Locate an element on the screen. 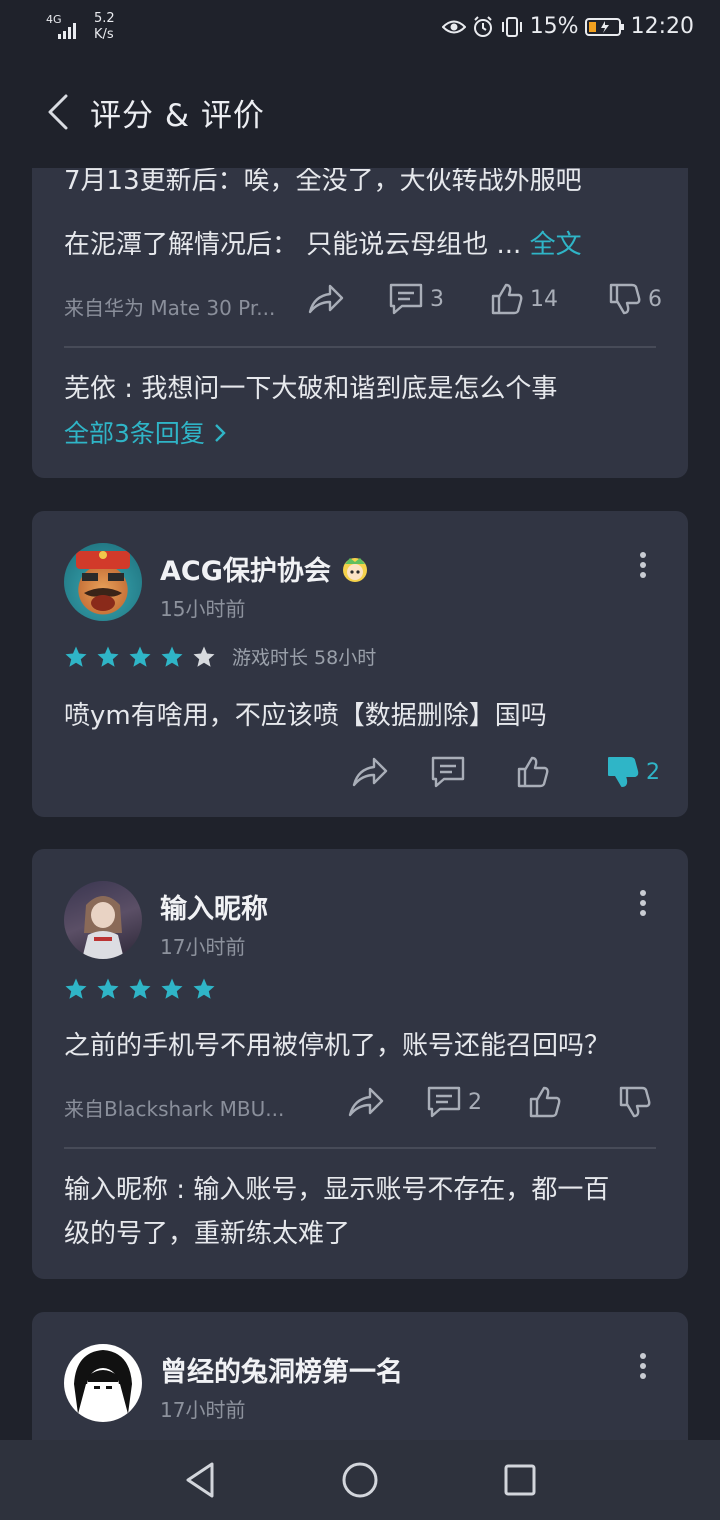 Image resolution: width=720 pixels, height=1520 pixels. comment-button is located at coordinates (448, 772).